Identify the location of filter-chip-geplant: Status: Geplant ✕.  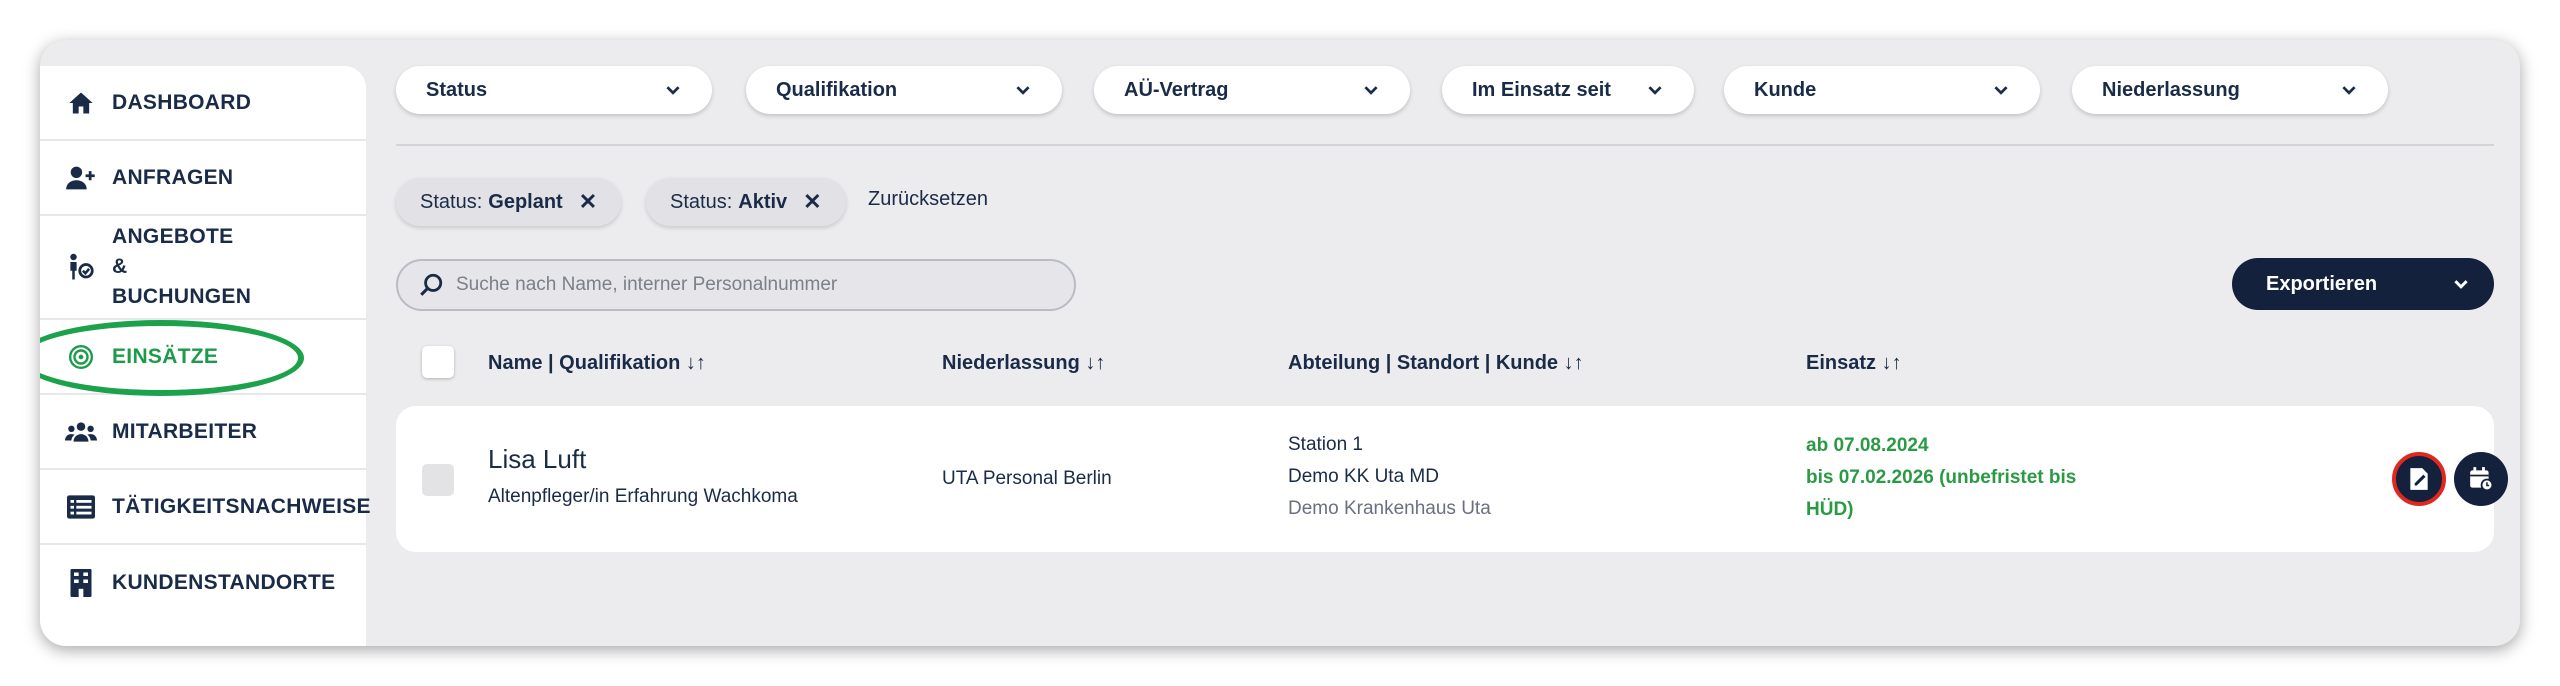
(509, 202).